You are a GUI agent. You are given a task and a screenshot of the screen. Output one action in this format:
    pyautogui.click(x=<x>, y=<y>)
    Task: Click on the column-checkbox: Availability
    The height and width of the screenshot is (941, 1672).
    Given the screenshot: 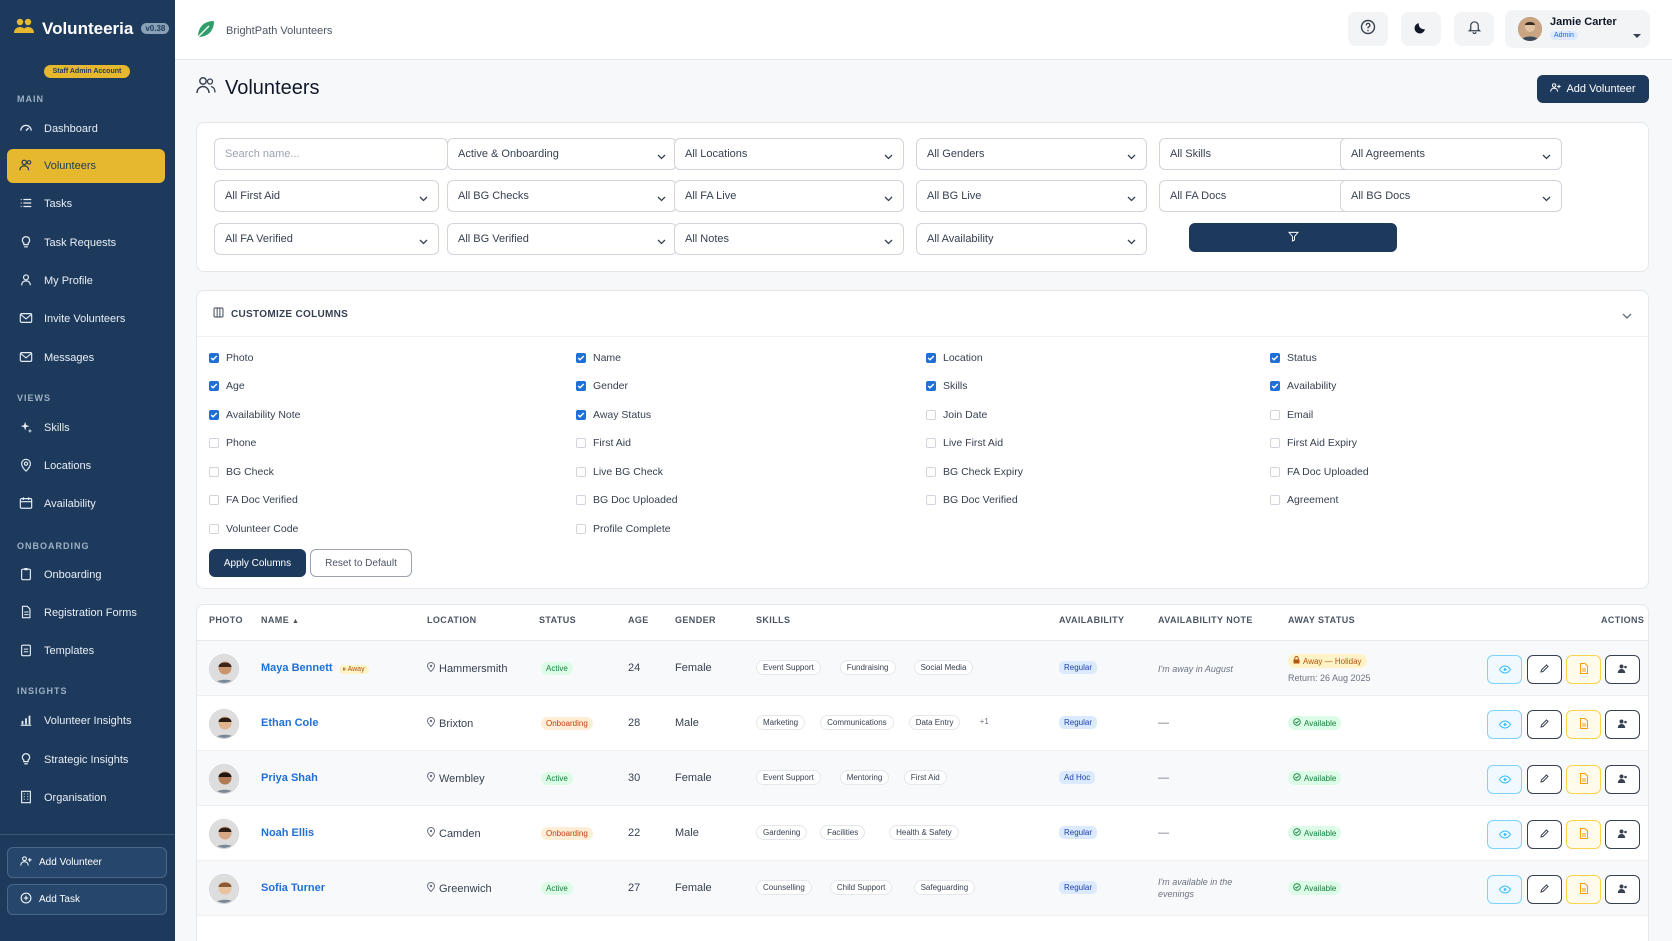 What is the action you would take?
    pyautogui.click(x=1303, y=386)
    